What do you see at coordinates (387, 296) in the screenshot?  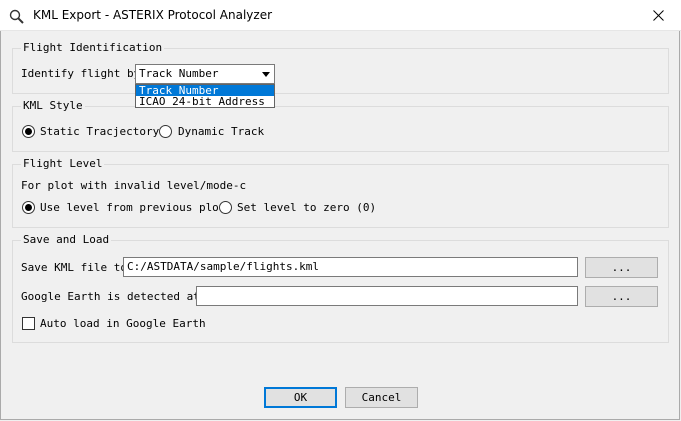 I see `google-earth-path-field` at bounding box center [387, 296].